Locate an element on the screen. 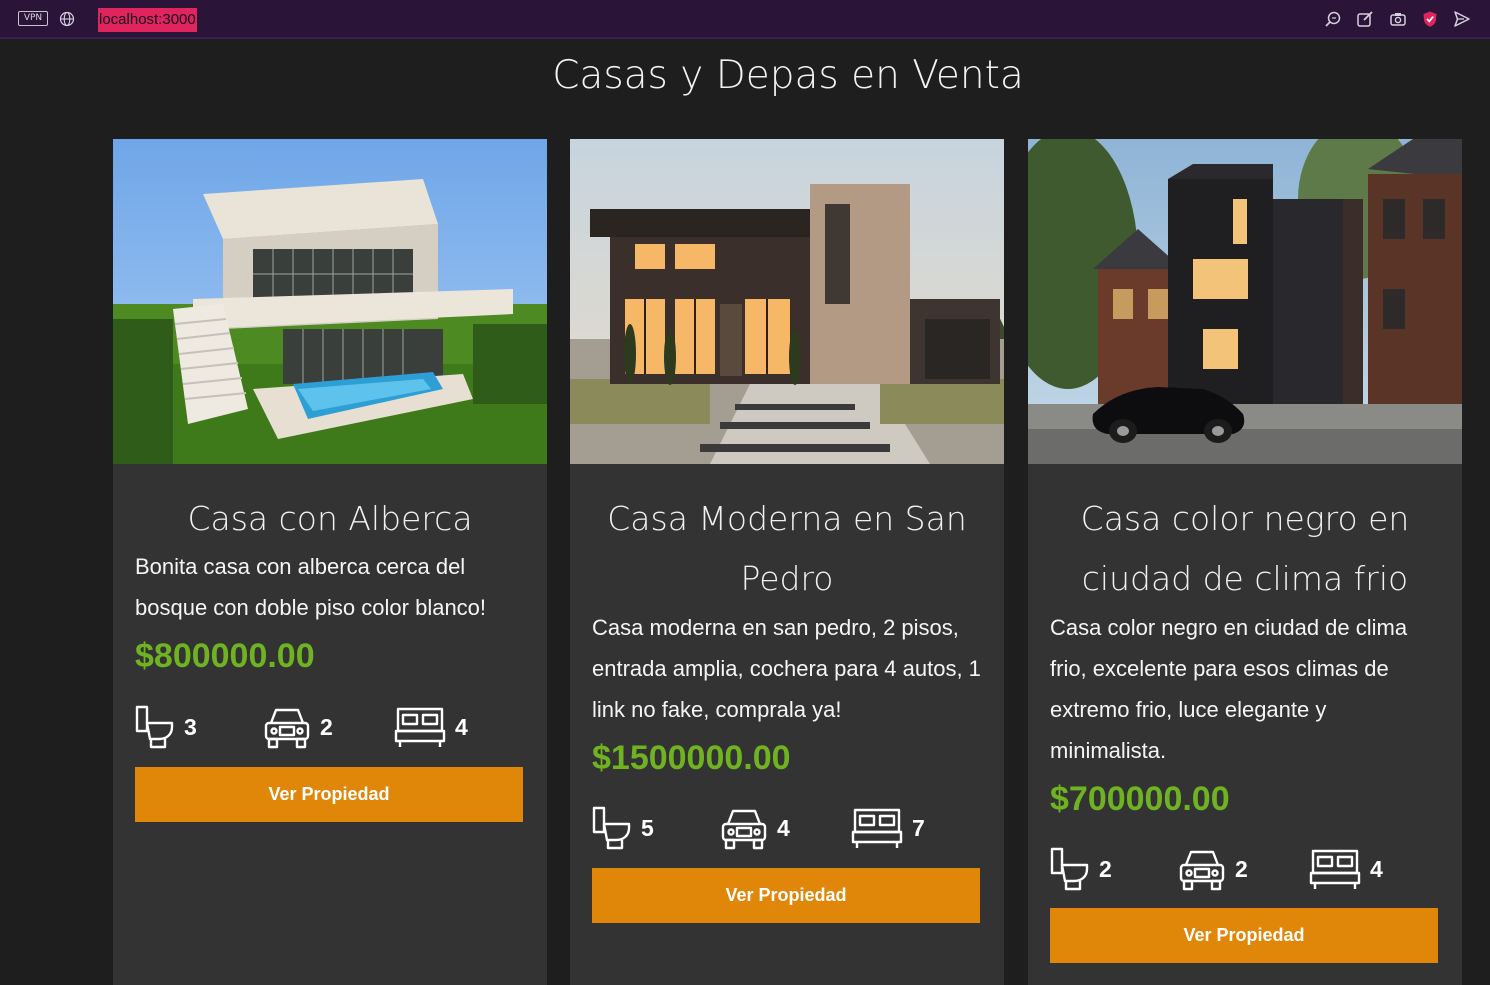 The width and height of the screenshot is (1490, 985). camera-icon is located at coordinates (1398, 19).